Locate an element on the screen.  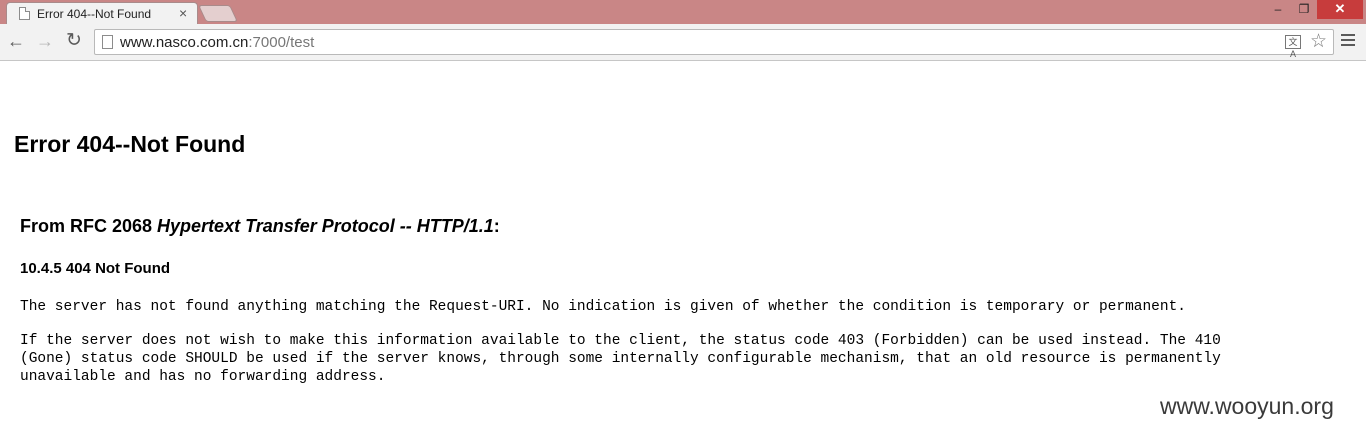
rfc-prefix: From RFC 2068 is located at coordinates (89, 226).